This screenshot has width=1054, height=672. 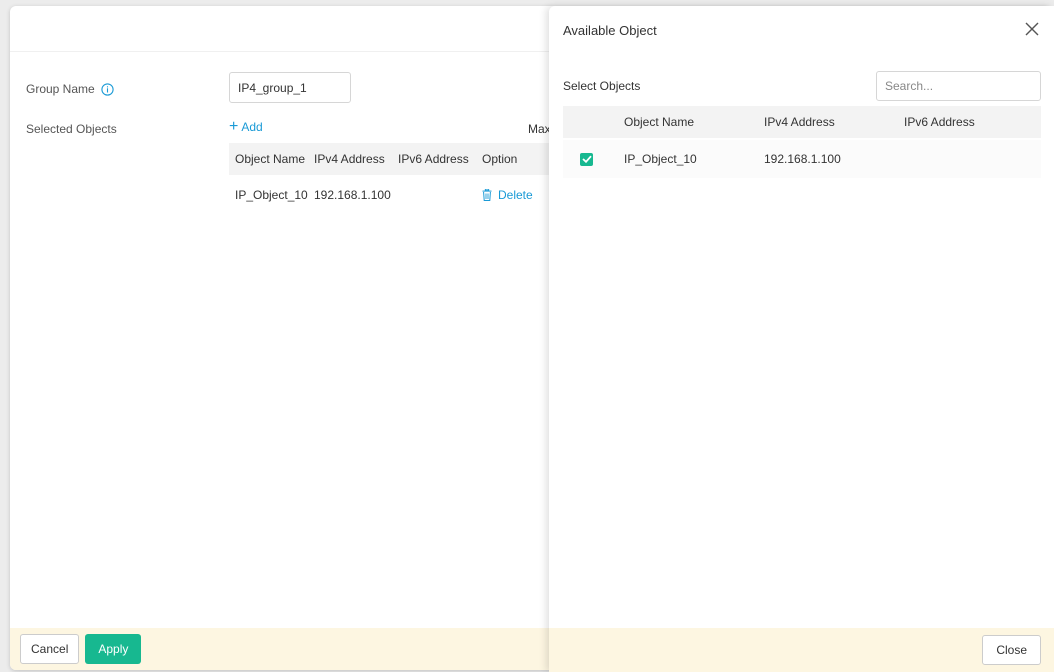 I want to click on drawer-title: Available Object, so click(x=610, y=30).